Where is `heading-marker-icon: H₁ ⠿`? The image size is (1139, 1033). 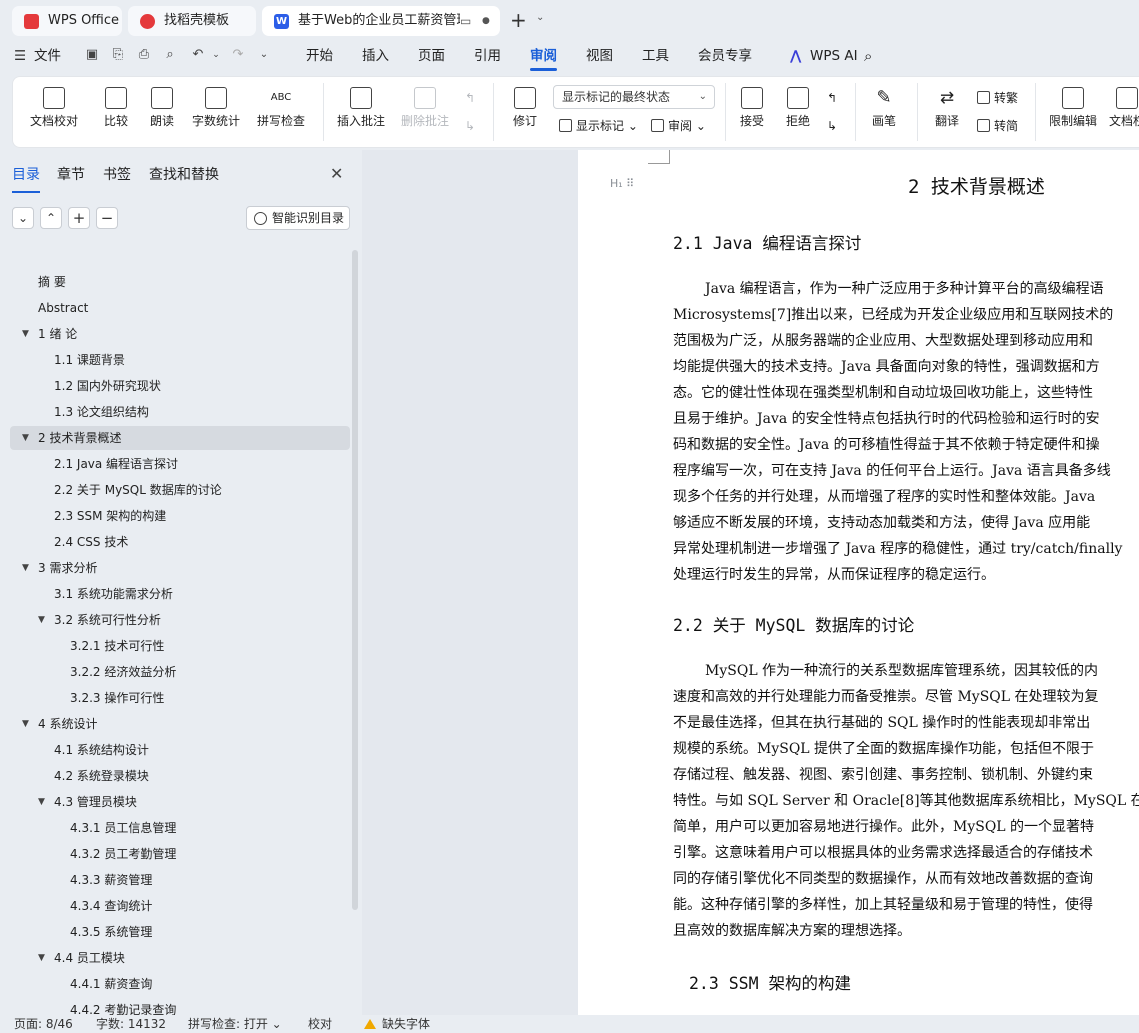 heading-marker-icon: H₁ ⠿ is located at coordinates (622, 183).